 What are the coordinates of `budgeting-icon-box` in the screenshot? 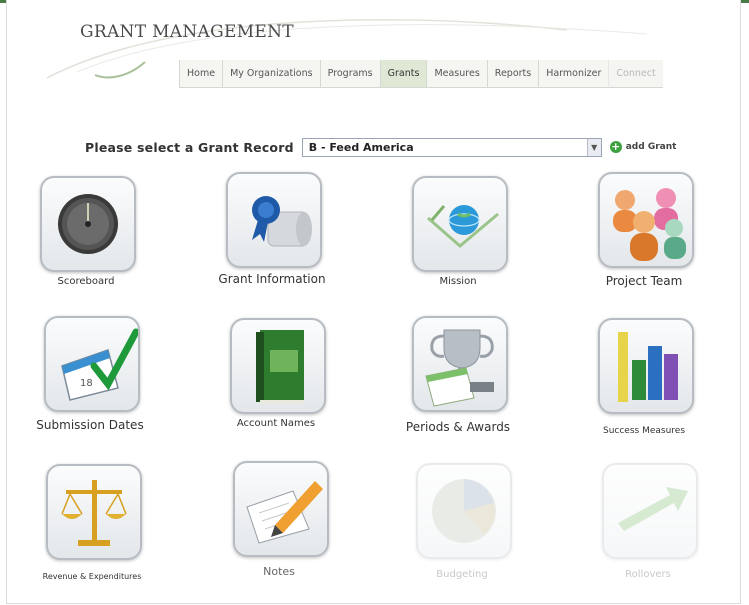 It's located at (464, 511).